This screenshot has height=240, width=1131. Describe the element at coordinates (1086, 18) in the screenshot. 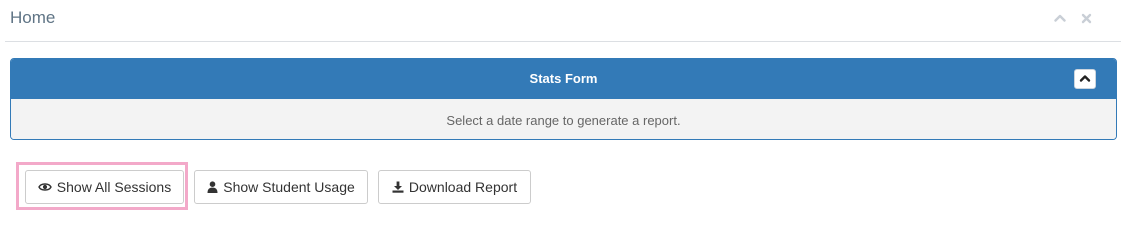

I see `close-icon` at that location.